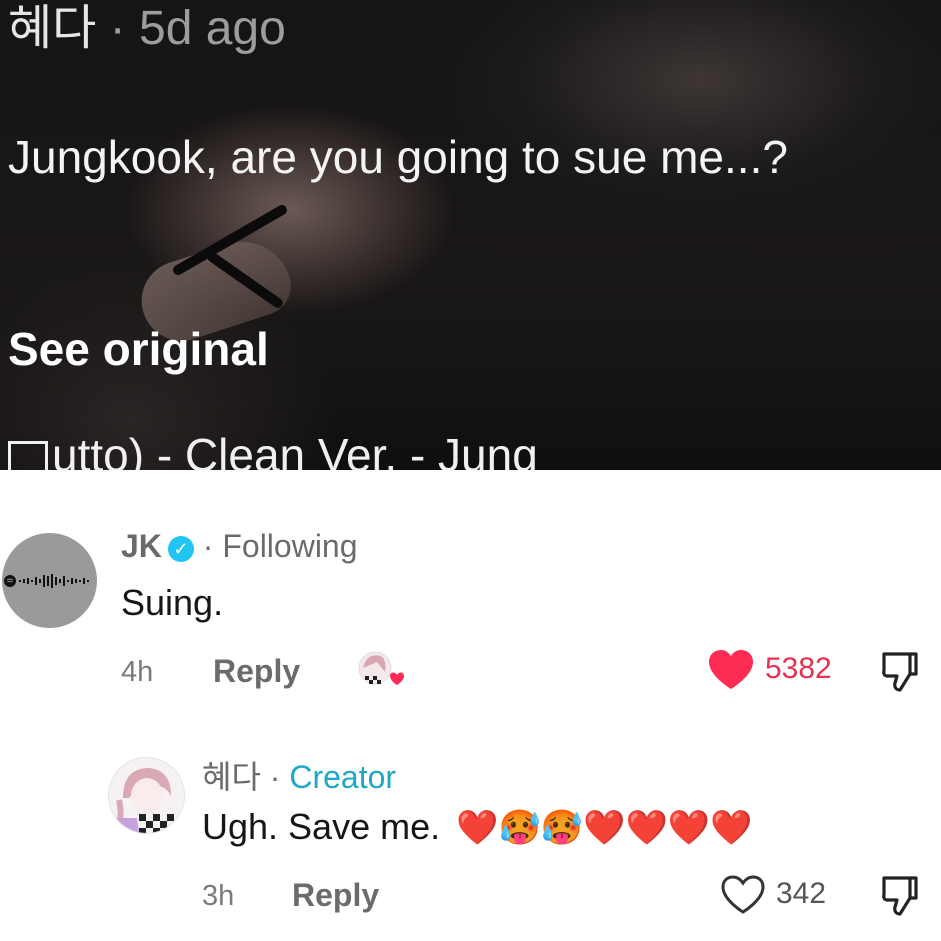 The width and height of the screenshot is (941, 941). What do you see at coordinates (398, 157) in the screenshot?
I see `video-caption: Jungkook, are you going to sue me...?` at bounding box center [398, 157].